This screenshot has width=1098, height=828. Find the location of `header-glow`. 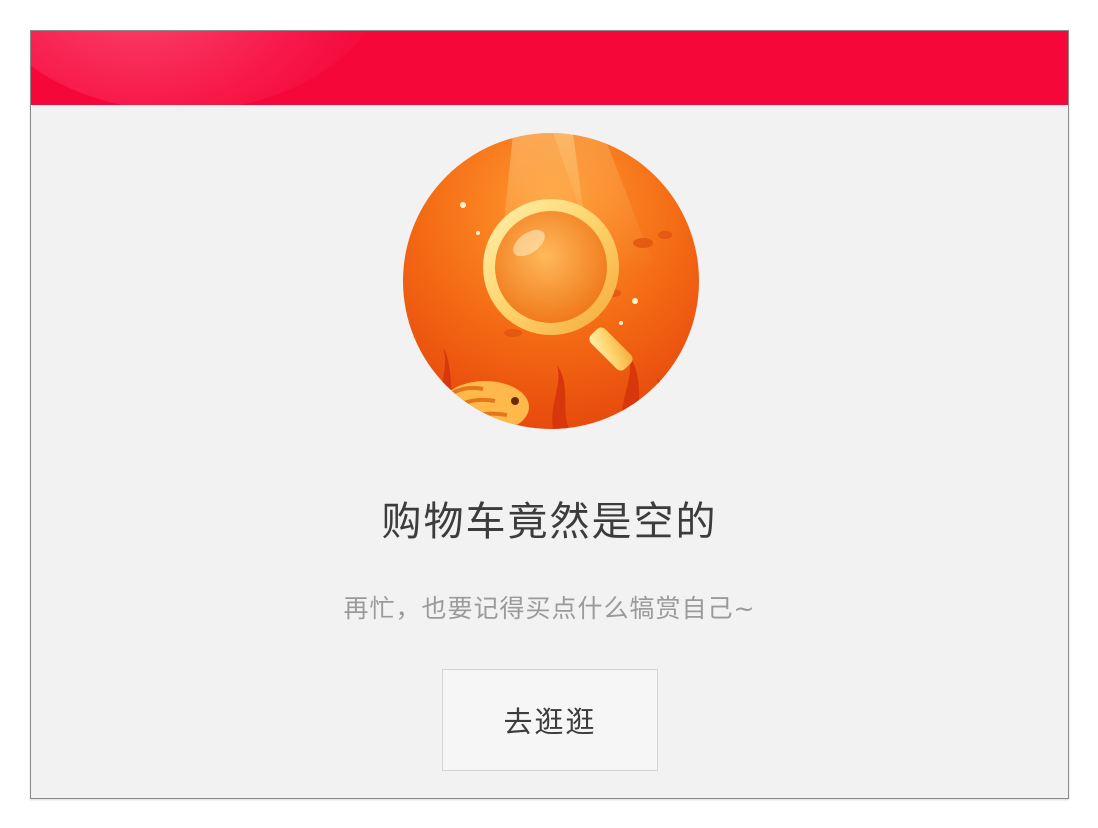

header-glow is located at coordinates (211, 68).